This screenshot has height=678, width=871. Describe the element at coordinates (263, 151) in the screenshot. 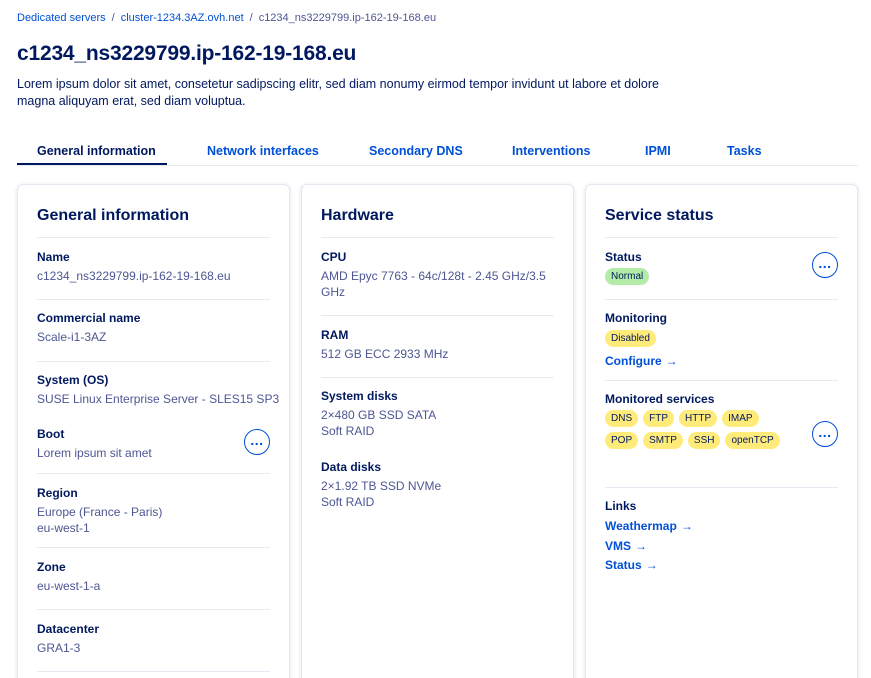

I see `tab-network-interfaces: Network interfaces` at that location.